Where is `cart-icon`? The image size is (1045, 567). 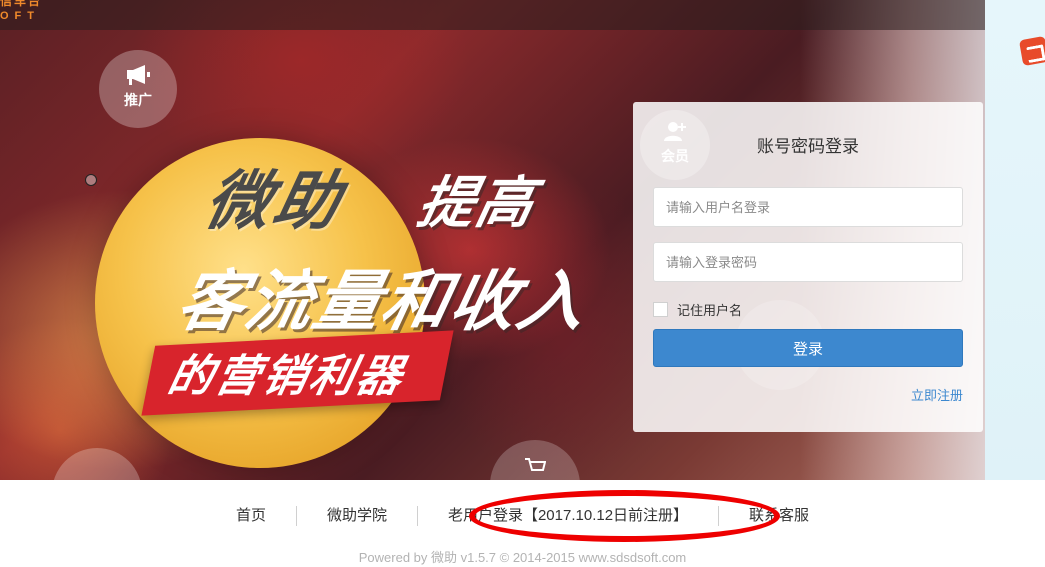 cart-icon is located at coordinates (535, 460).